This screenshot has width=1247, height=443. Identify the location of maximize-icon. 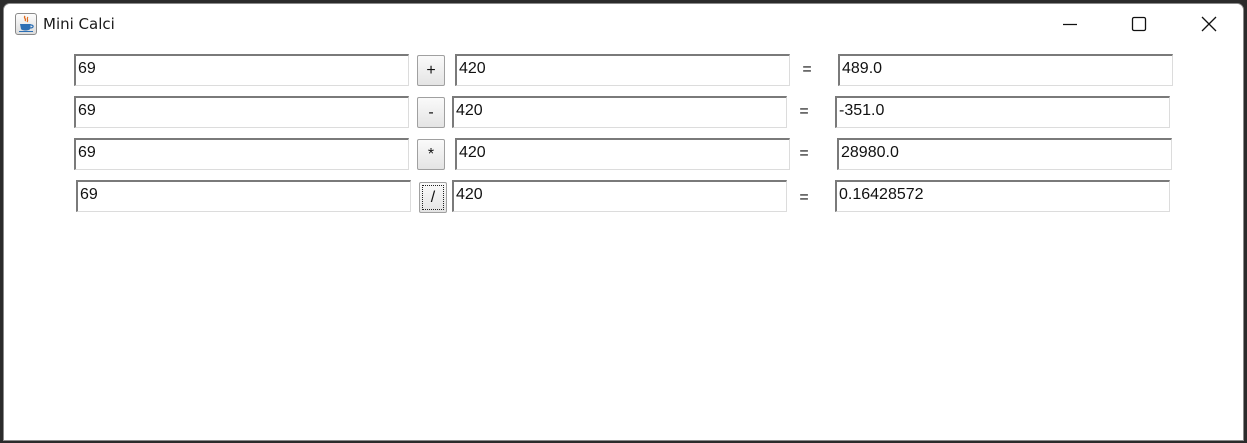
(1139, 24).